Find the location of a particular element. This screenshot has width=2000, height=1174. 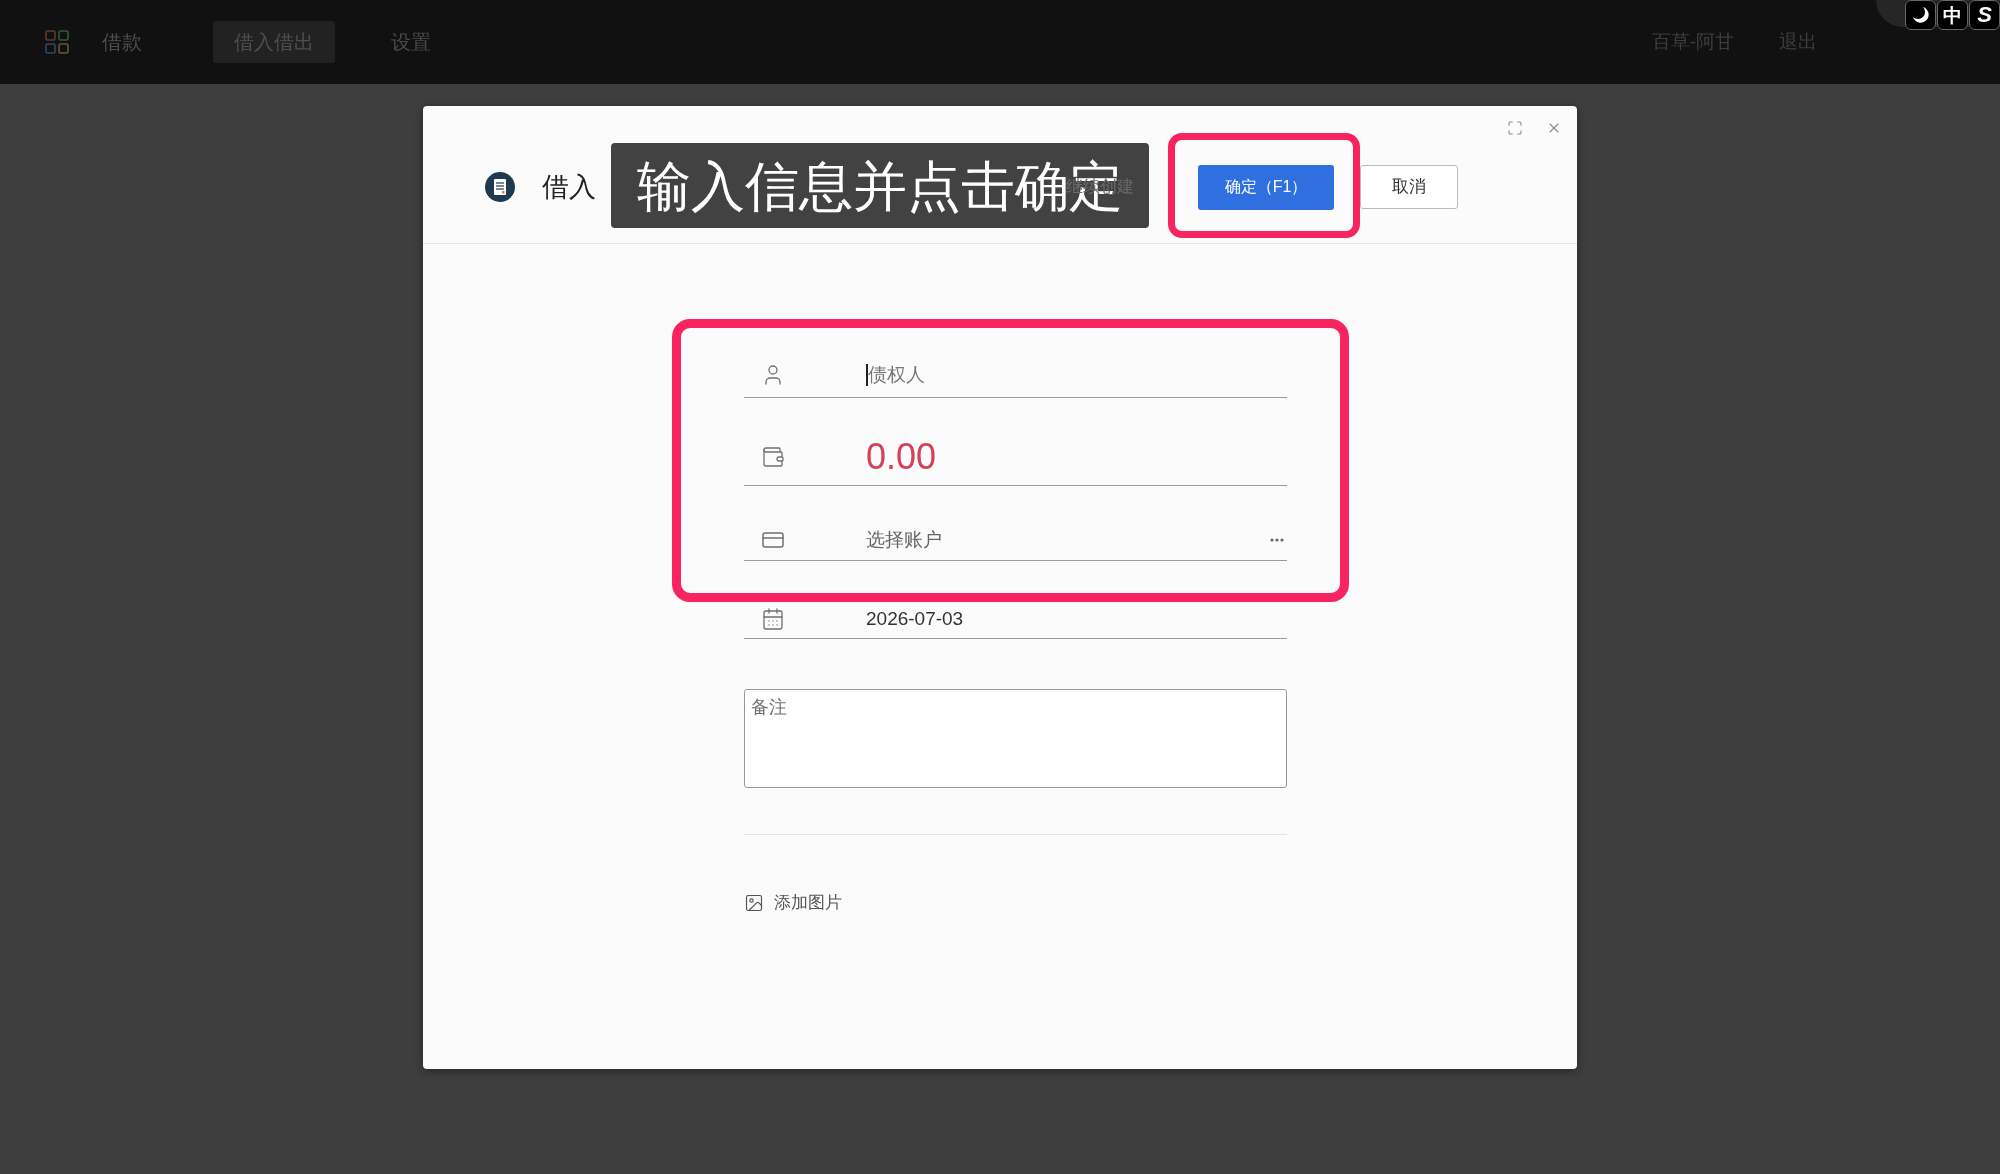

document-icon is located at coordinates (500, 187).